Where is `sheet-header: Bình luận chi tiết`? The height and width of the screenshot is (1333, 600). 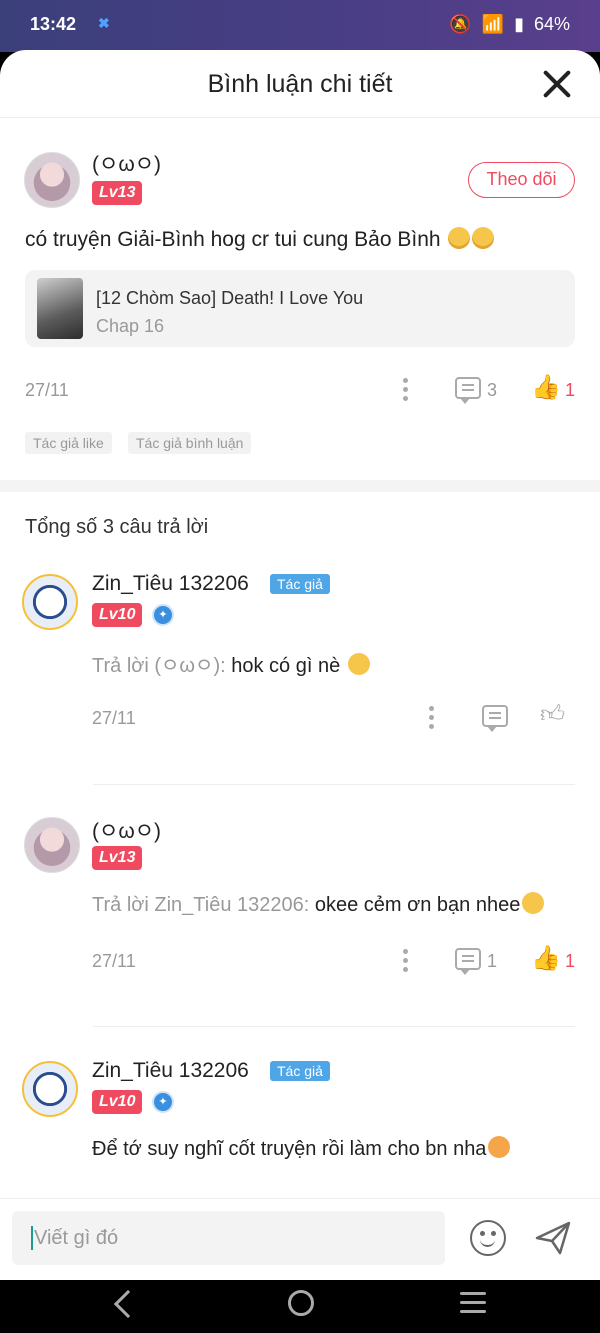
sheet-header: Bình luận chi tiết is located at coordinates (300, 84).